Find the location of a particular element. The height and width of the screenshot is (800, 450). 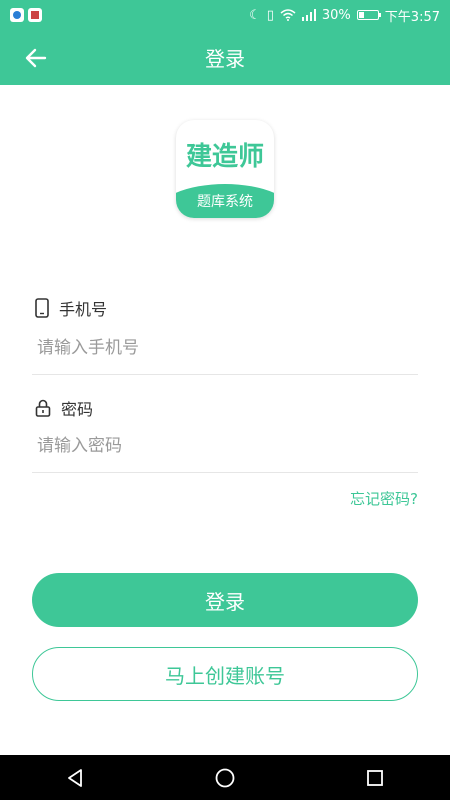

forgot-password-link: 忘记密码? is located at coordinates (384, 498).